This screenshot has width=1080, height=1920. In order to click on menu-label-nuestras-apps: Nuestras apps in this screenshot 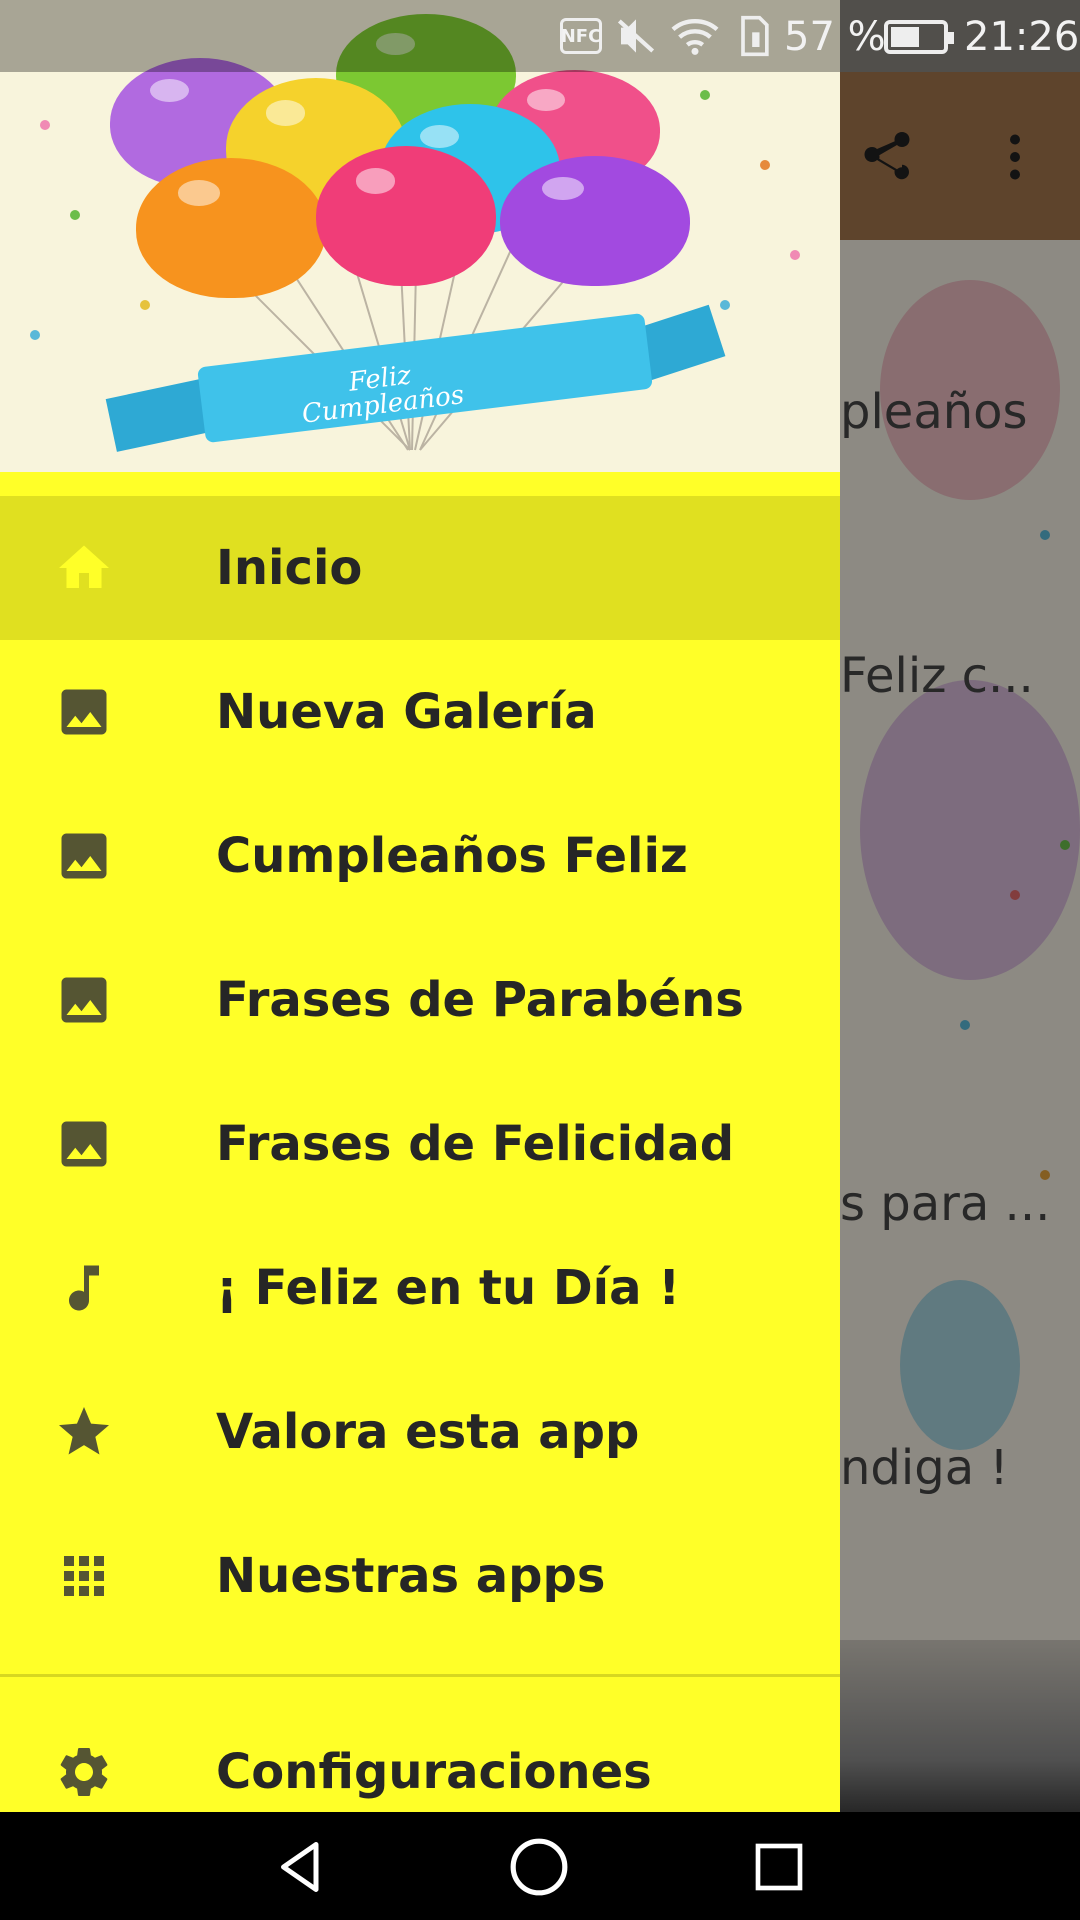, I will do `click(411, 1576)`.